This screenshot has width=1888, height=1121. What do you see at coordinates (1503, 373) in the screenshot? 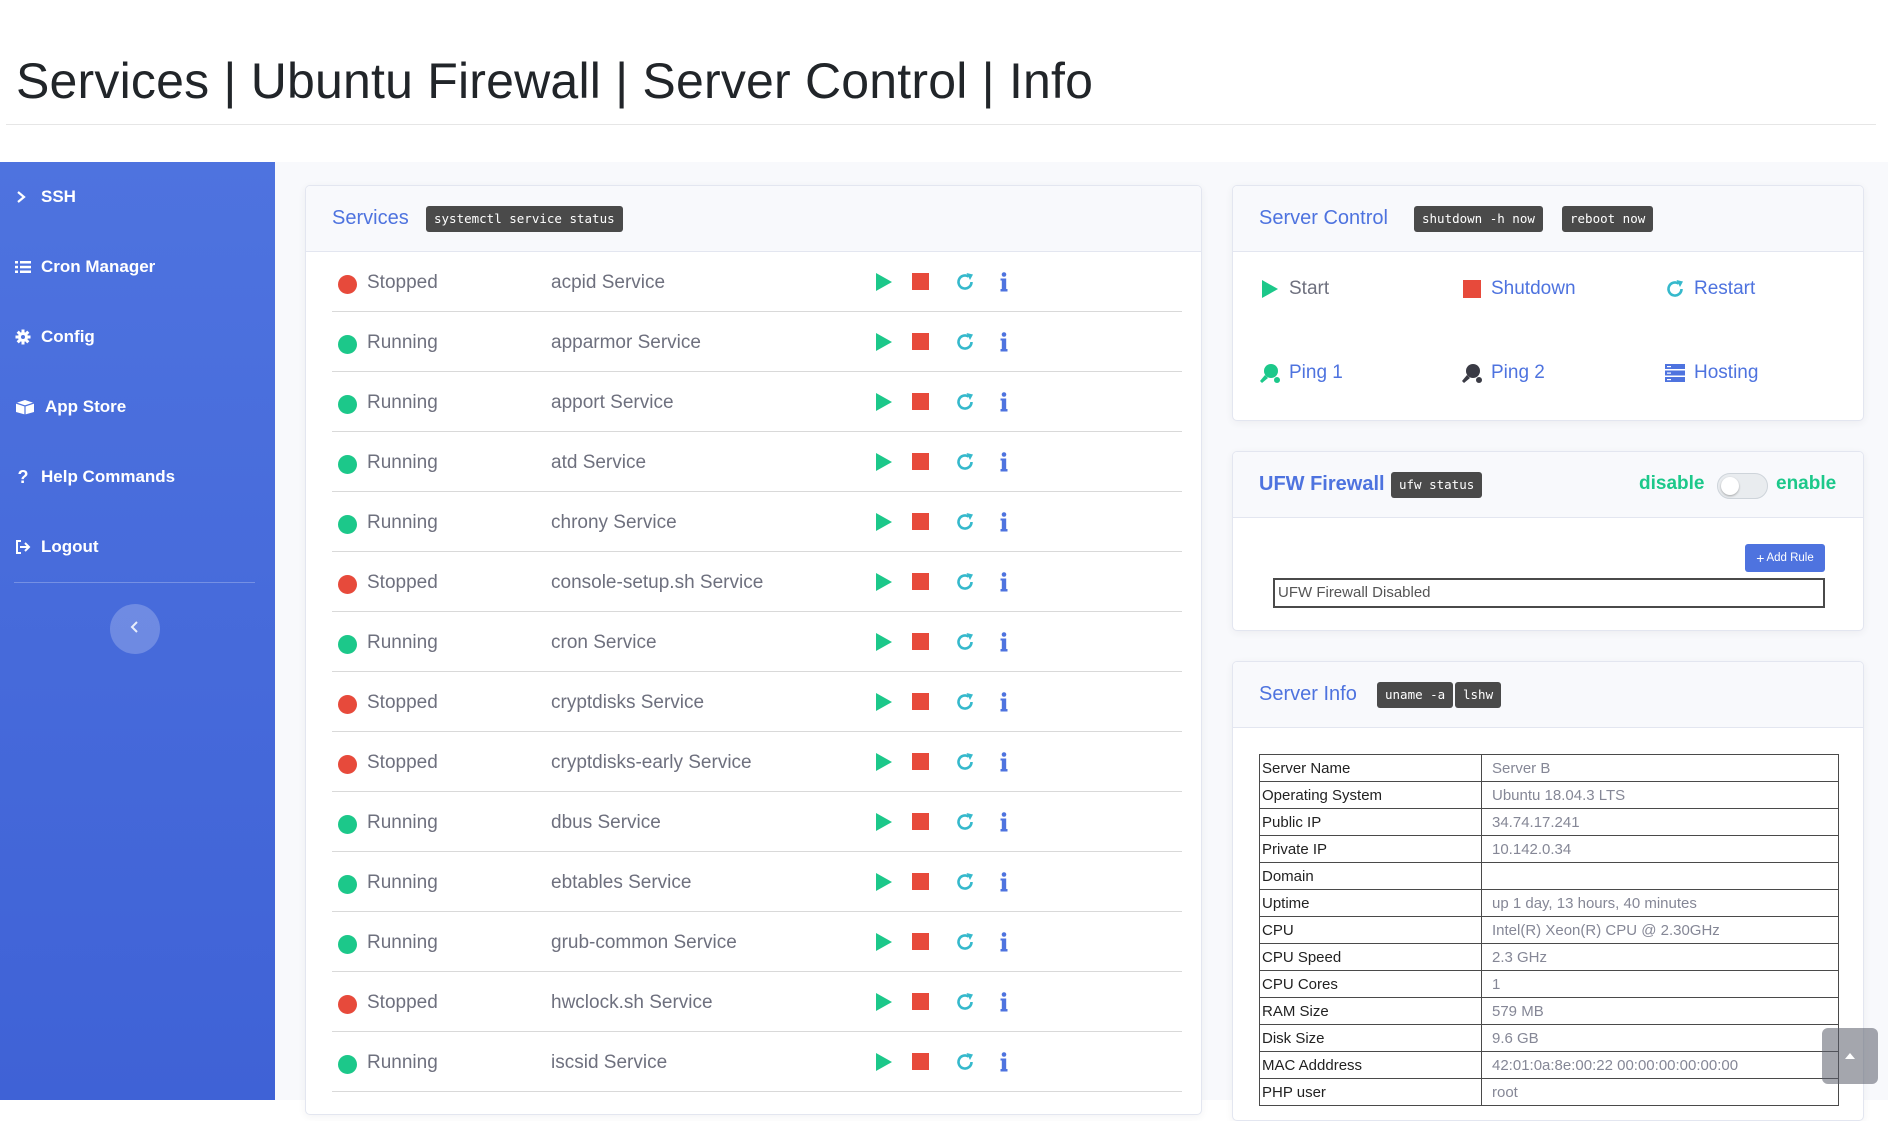
I see `ping-2-button: Ping 2` at bounding box center [1503, 373].